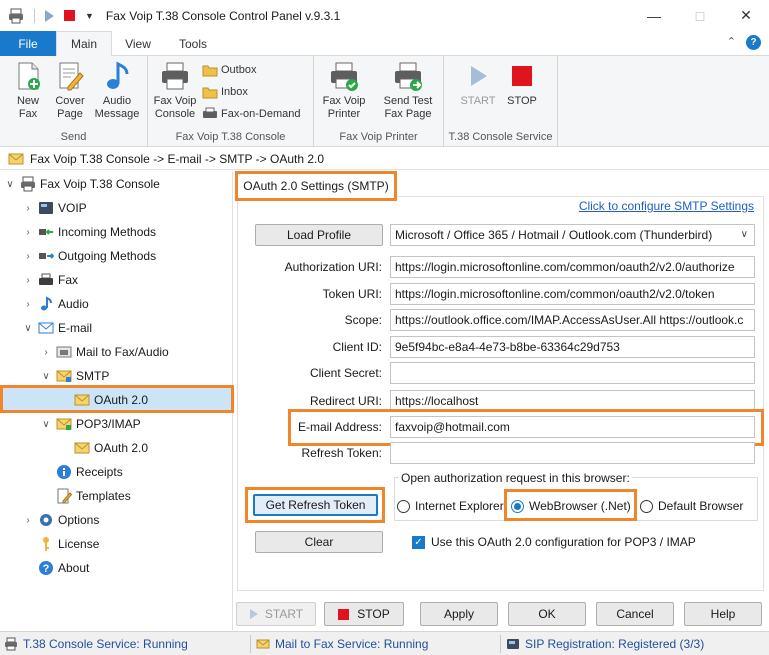 This screenshot has width=769, height=655. Describe the element at coordinates (522, 84) in the screenshot. I see `service-stop-button: STOP` at that location.